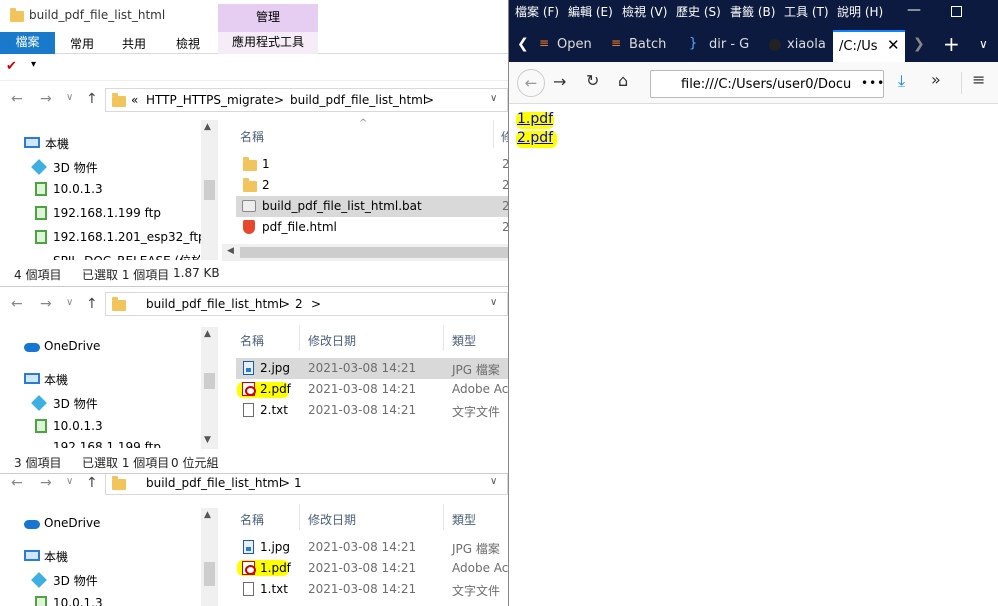 The height and width of the screenshot is (606, 998). I want to click on download-icon: ⤓, so click(901, 81).